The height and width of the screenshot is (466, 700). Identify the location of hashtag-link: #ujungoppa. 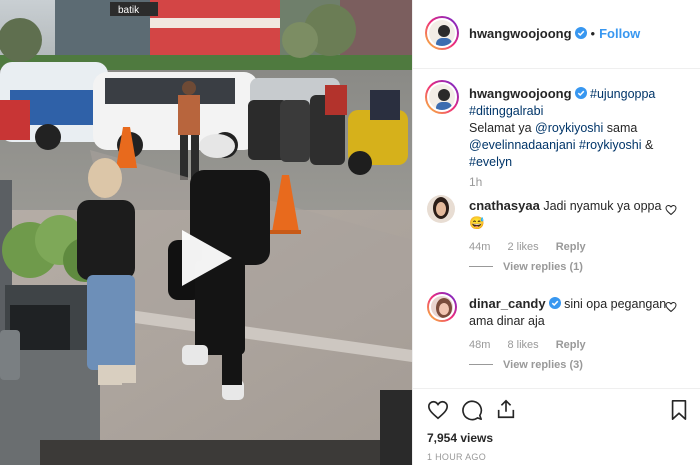
(622, 94).